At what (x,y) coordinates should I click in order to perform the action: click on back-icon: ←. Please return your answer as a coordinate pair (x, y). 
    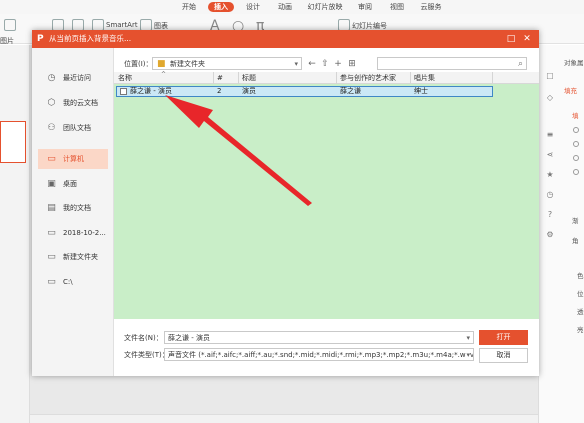
    Looking at the image, I should click on (312, 64).